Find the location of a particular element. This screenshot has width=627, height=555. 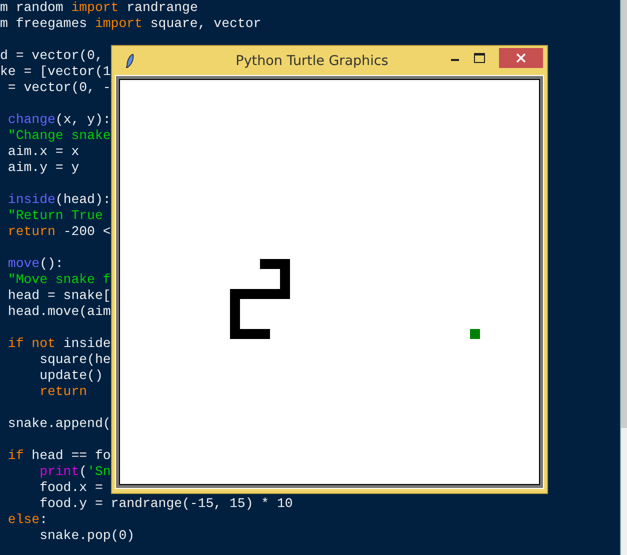

code-line: ke = [vector(1 is located at coordinates (55, 72).